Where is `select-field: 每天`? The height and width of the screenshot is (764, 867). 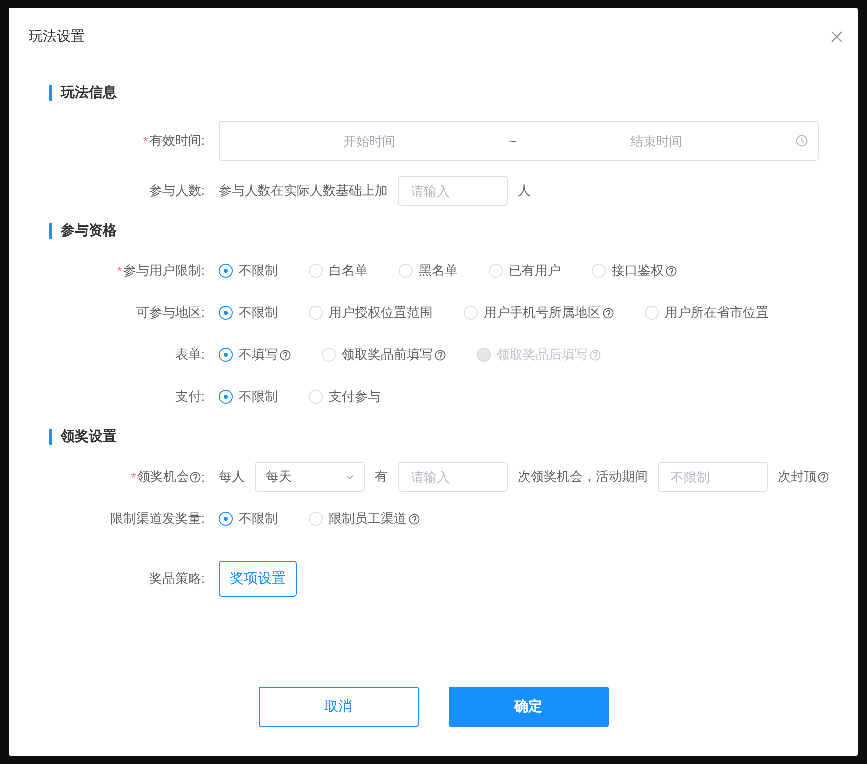 select-field: 每天 is located at coordinates (310, 477).